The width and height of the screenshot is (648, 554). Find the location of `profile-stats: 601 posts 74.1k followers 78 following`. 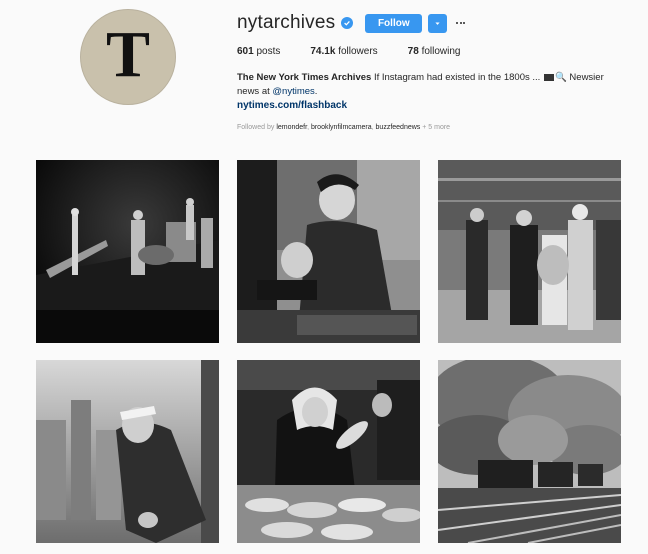

profile-stats: 601 posts 74.1k followers 78 following is located at coordinates (363, 51).